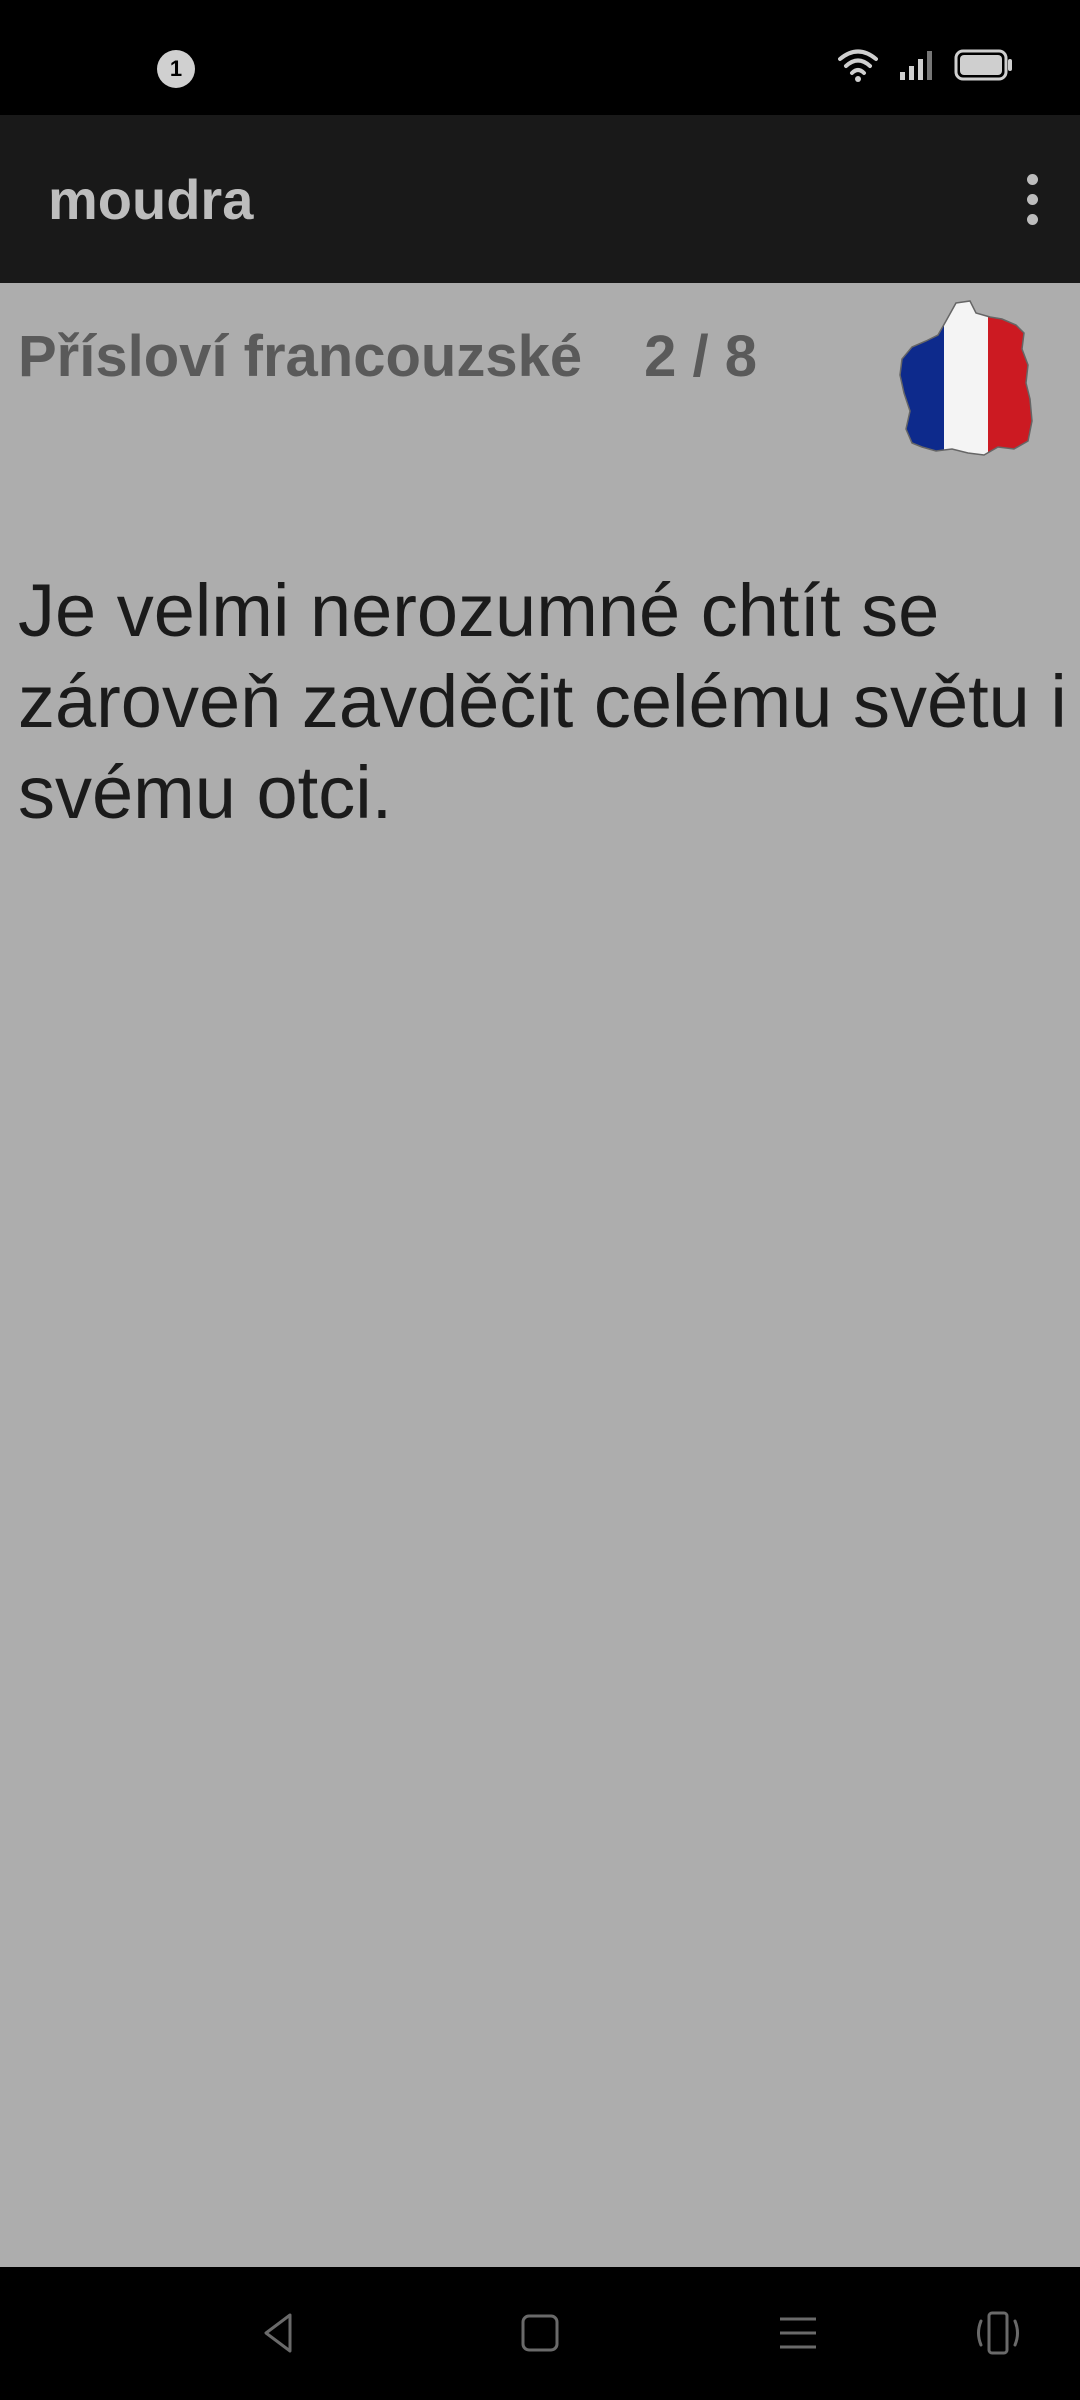 This screenshot has height=2400, width=1080. What do you see at coordinates (983, 65) in the screenshot?
I see `battery-icon` at bounding box center [983, 65].